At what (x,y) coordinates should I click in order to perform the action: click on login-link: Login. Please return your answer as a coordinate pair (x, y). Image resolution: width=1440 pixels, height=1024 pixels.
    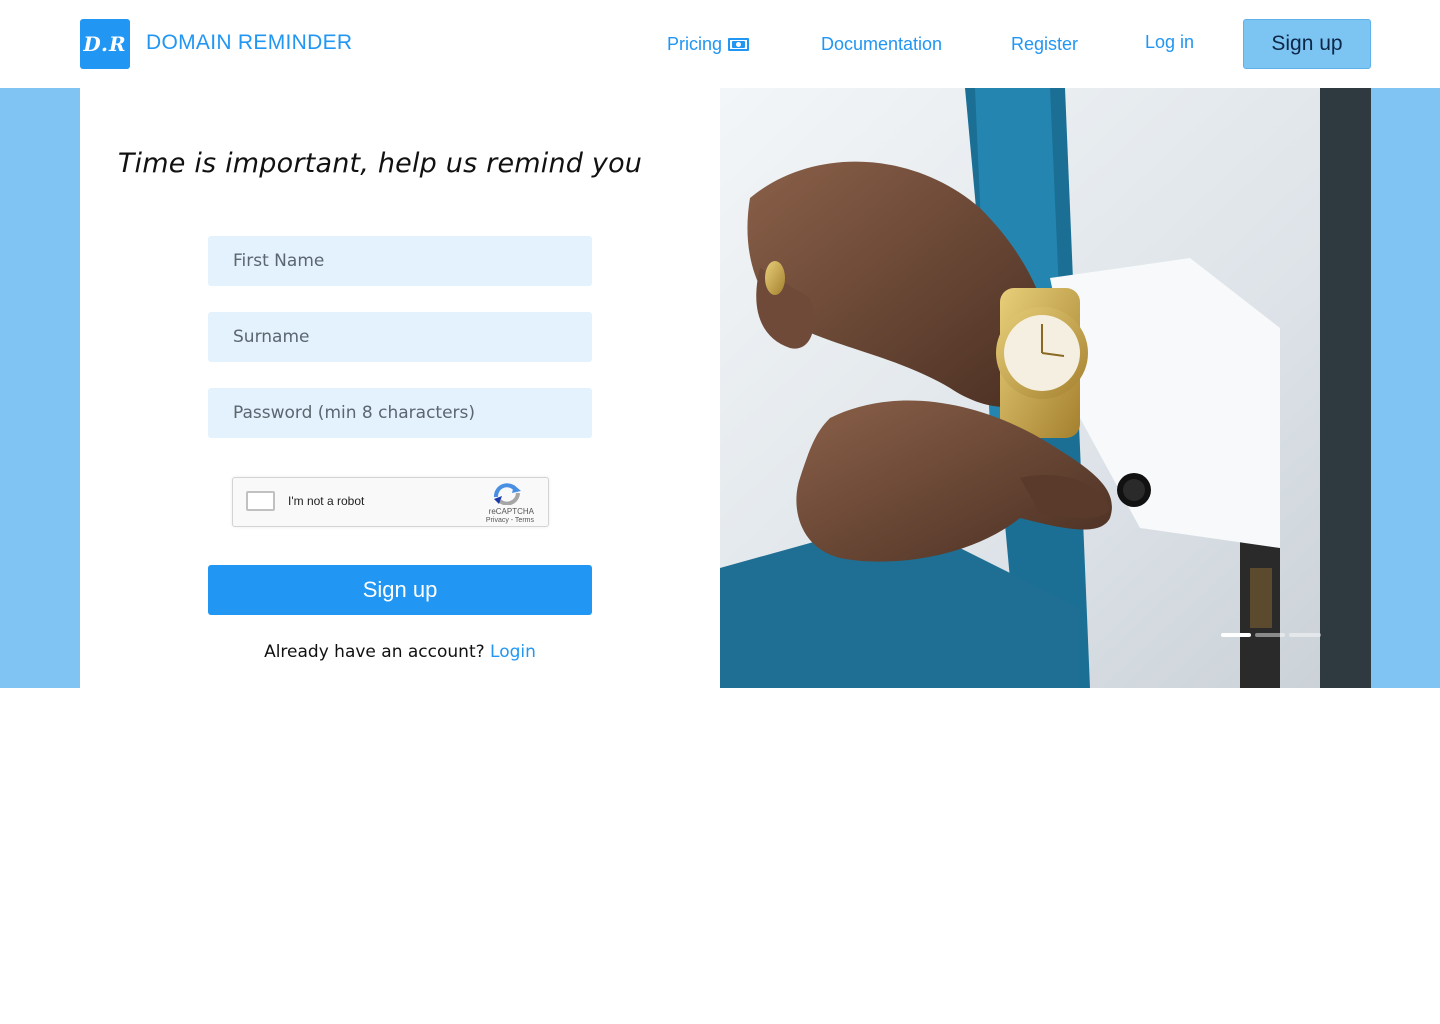
    Looking at the image, I should click on (513, 652).